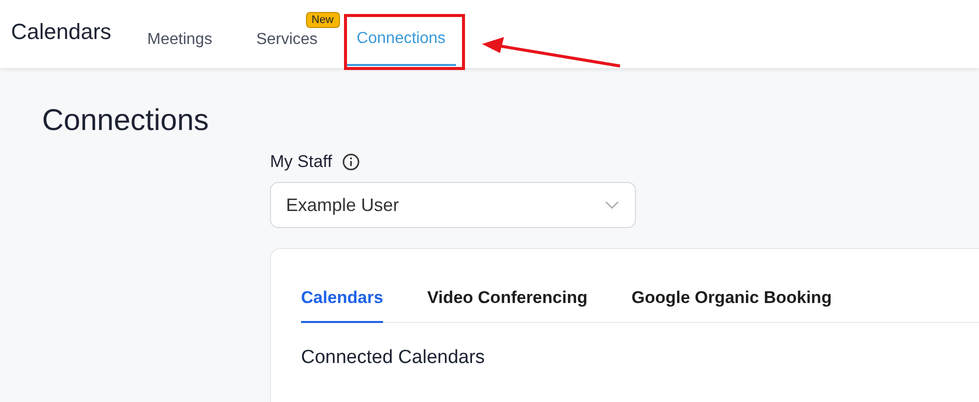 The width and height of the screenshot is (979, 402). What do you see at coordinates (179, 41) in the screenshot?
I see `nav-tab: Meetings` at bounding box center [179, 41].